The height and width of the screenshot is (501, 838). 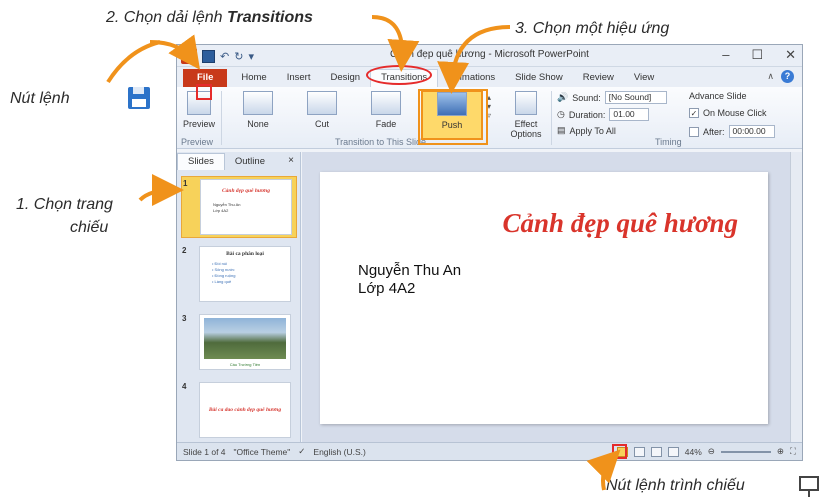 I want to click on pane-tabs: Slides Outline ×, so click(x=238, y=161).